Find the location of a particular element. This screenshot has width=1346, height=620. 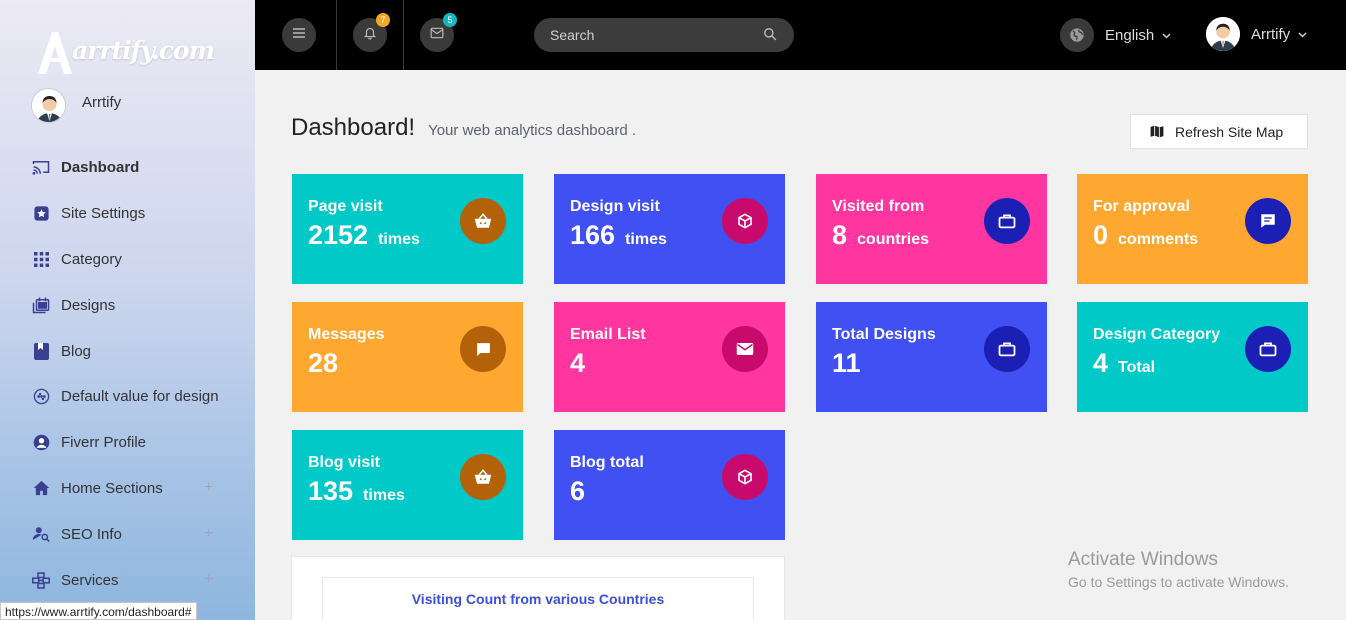

search-input is located at coordinates (650, 35).